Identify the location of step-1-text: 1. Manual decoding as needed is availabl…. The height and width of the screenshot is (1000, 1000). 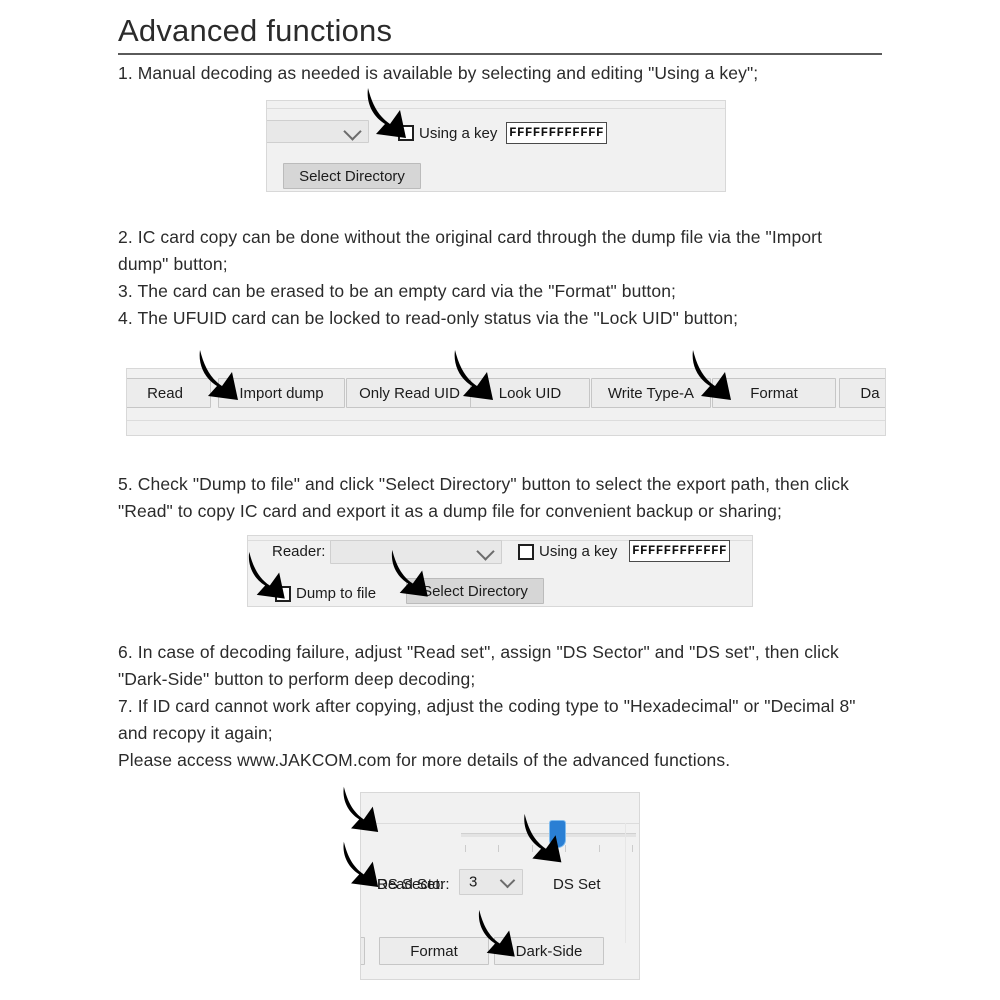
(438, 73).